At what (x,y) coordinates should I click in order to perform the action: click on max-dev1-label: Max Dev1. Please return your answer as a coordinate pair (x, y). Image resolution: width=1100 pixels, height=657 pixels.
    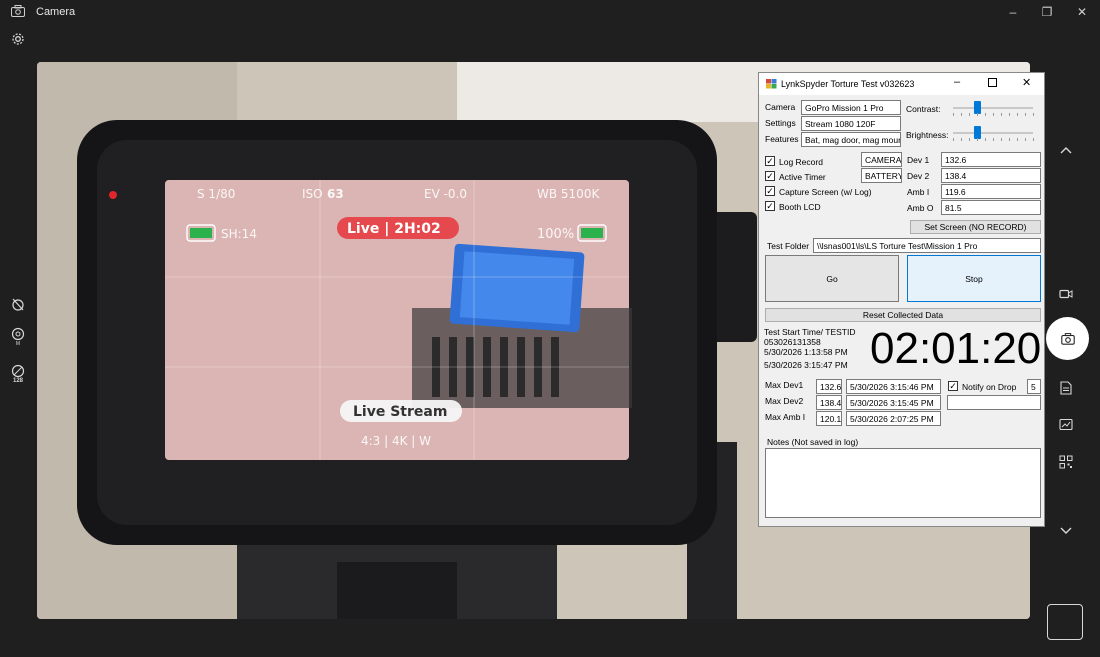
    Looking at the image, I should click on (784, 385).